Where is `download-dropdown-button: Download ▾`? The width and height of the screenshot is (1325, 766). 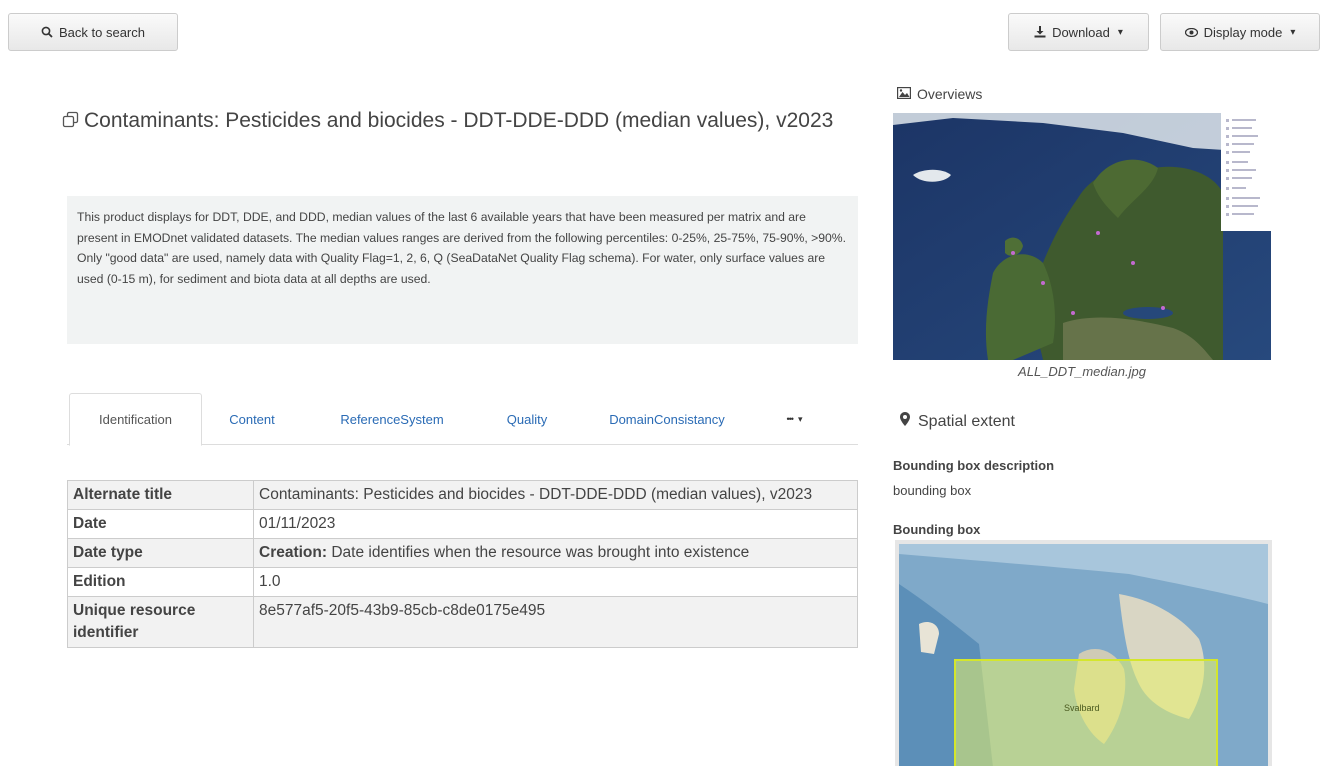
download-dropdown-button: Download ▾ is located at coordinates (1078, 32).